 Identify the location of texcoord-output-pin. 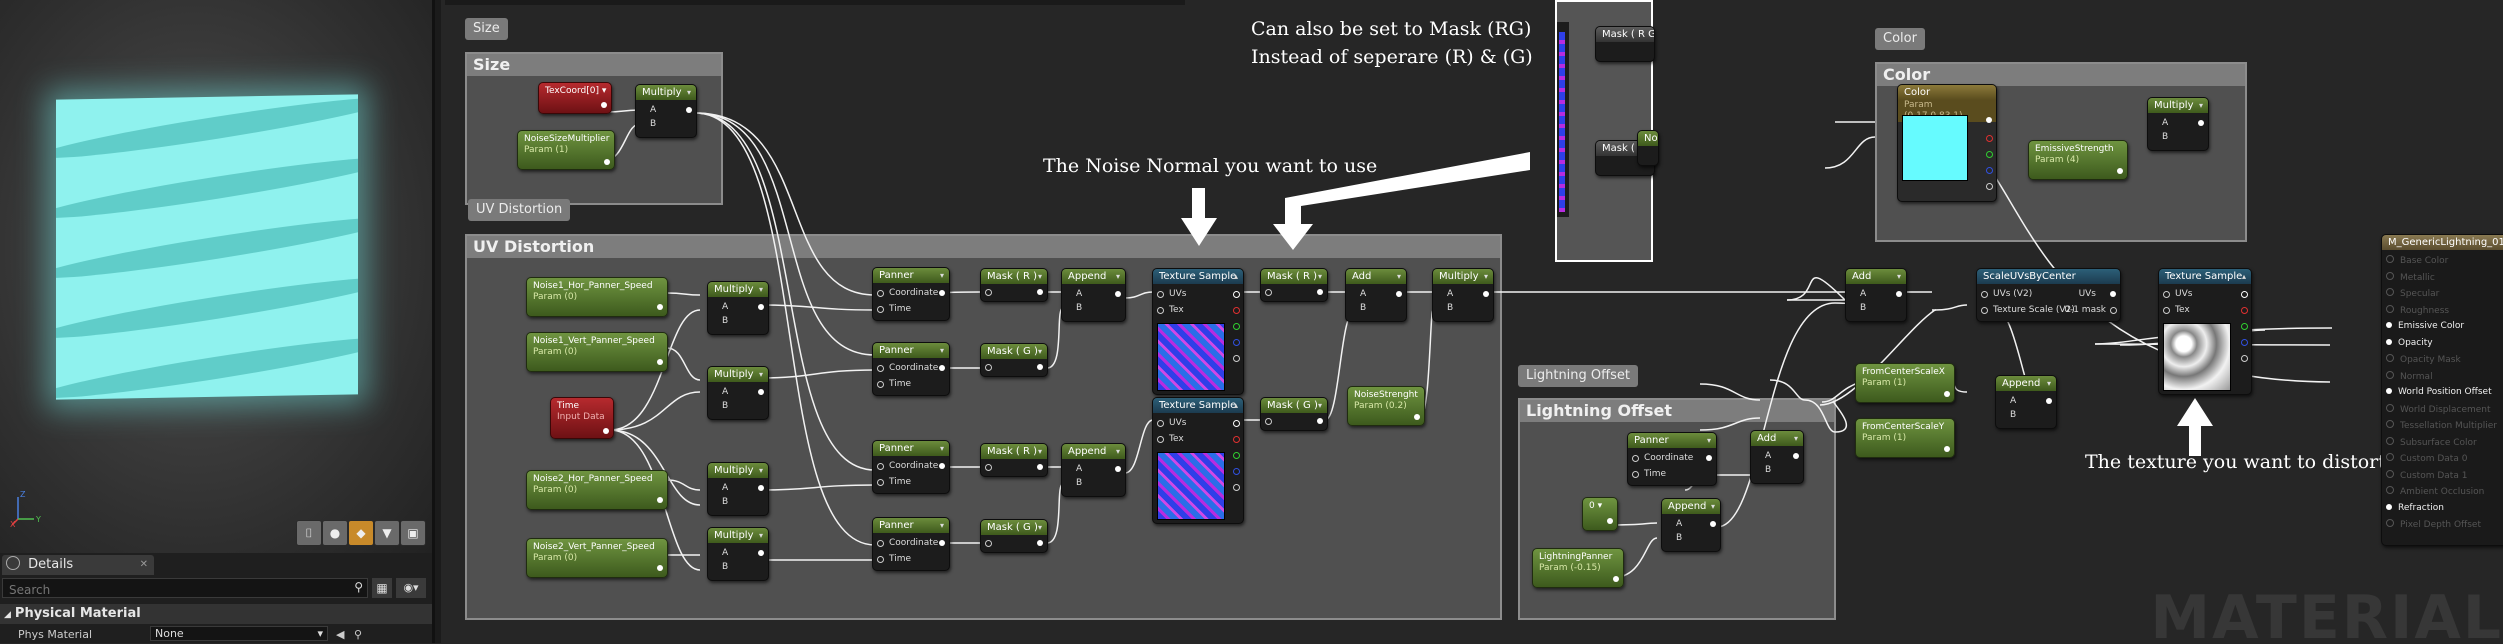
(604, 105).